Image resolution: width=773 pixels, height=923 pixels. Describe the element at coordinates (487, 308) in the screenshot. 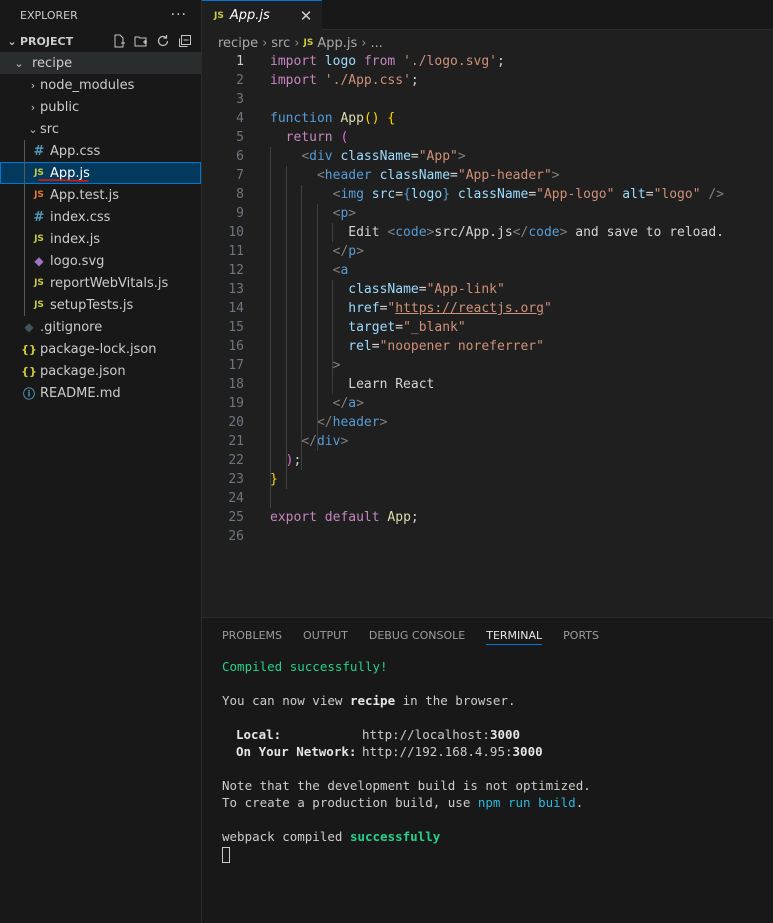

I see `code-line: 14 href="https://reactjs.org"` at that location.